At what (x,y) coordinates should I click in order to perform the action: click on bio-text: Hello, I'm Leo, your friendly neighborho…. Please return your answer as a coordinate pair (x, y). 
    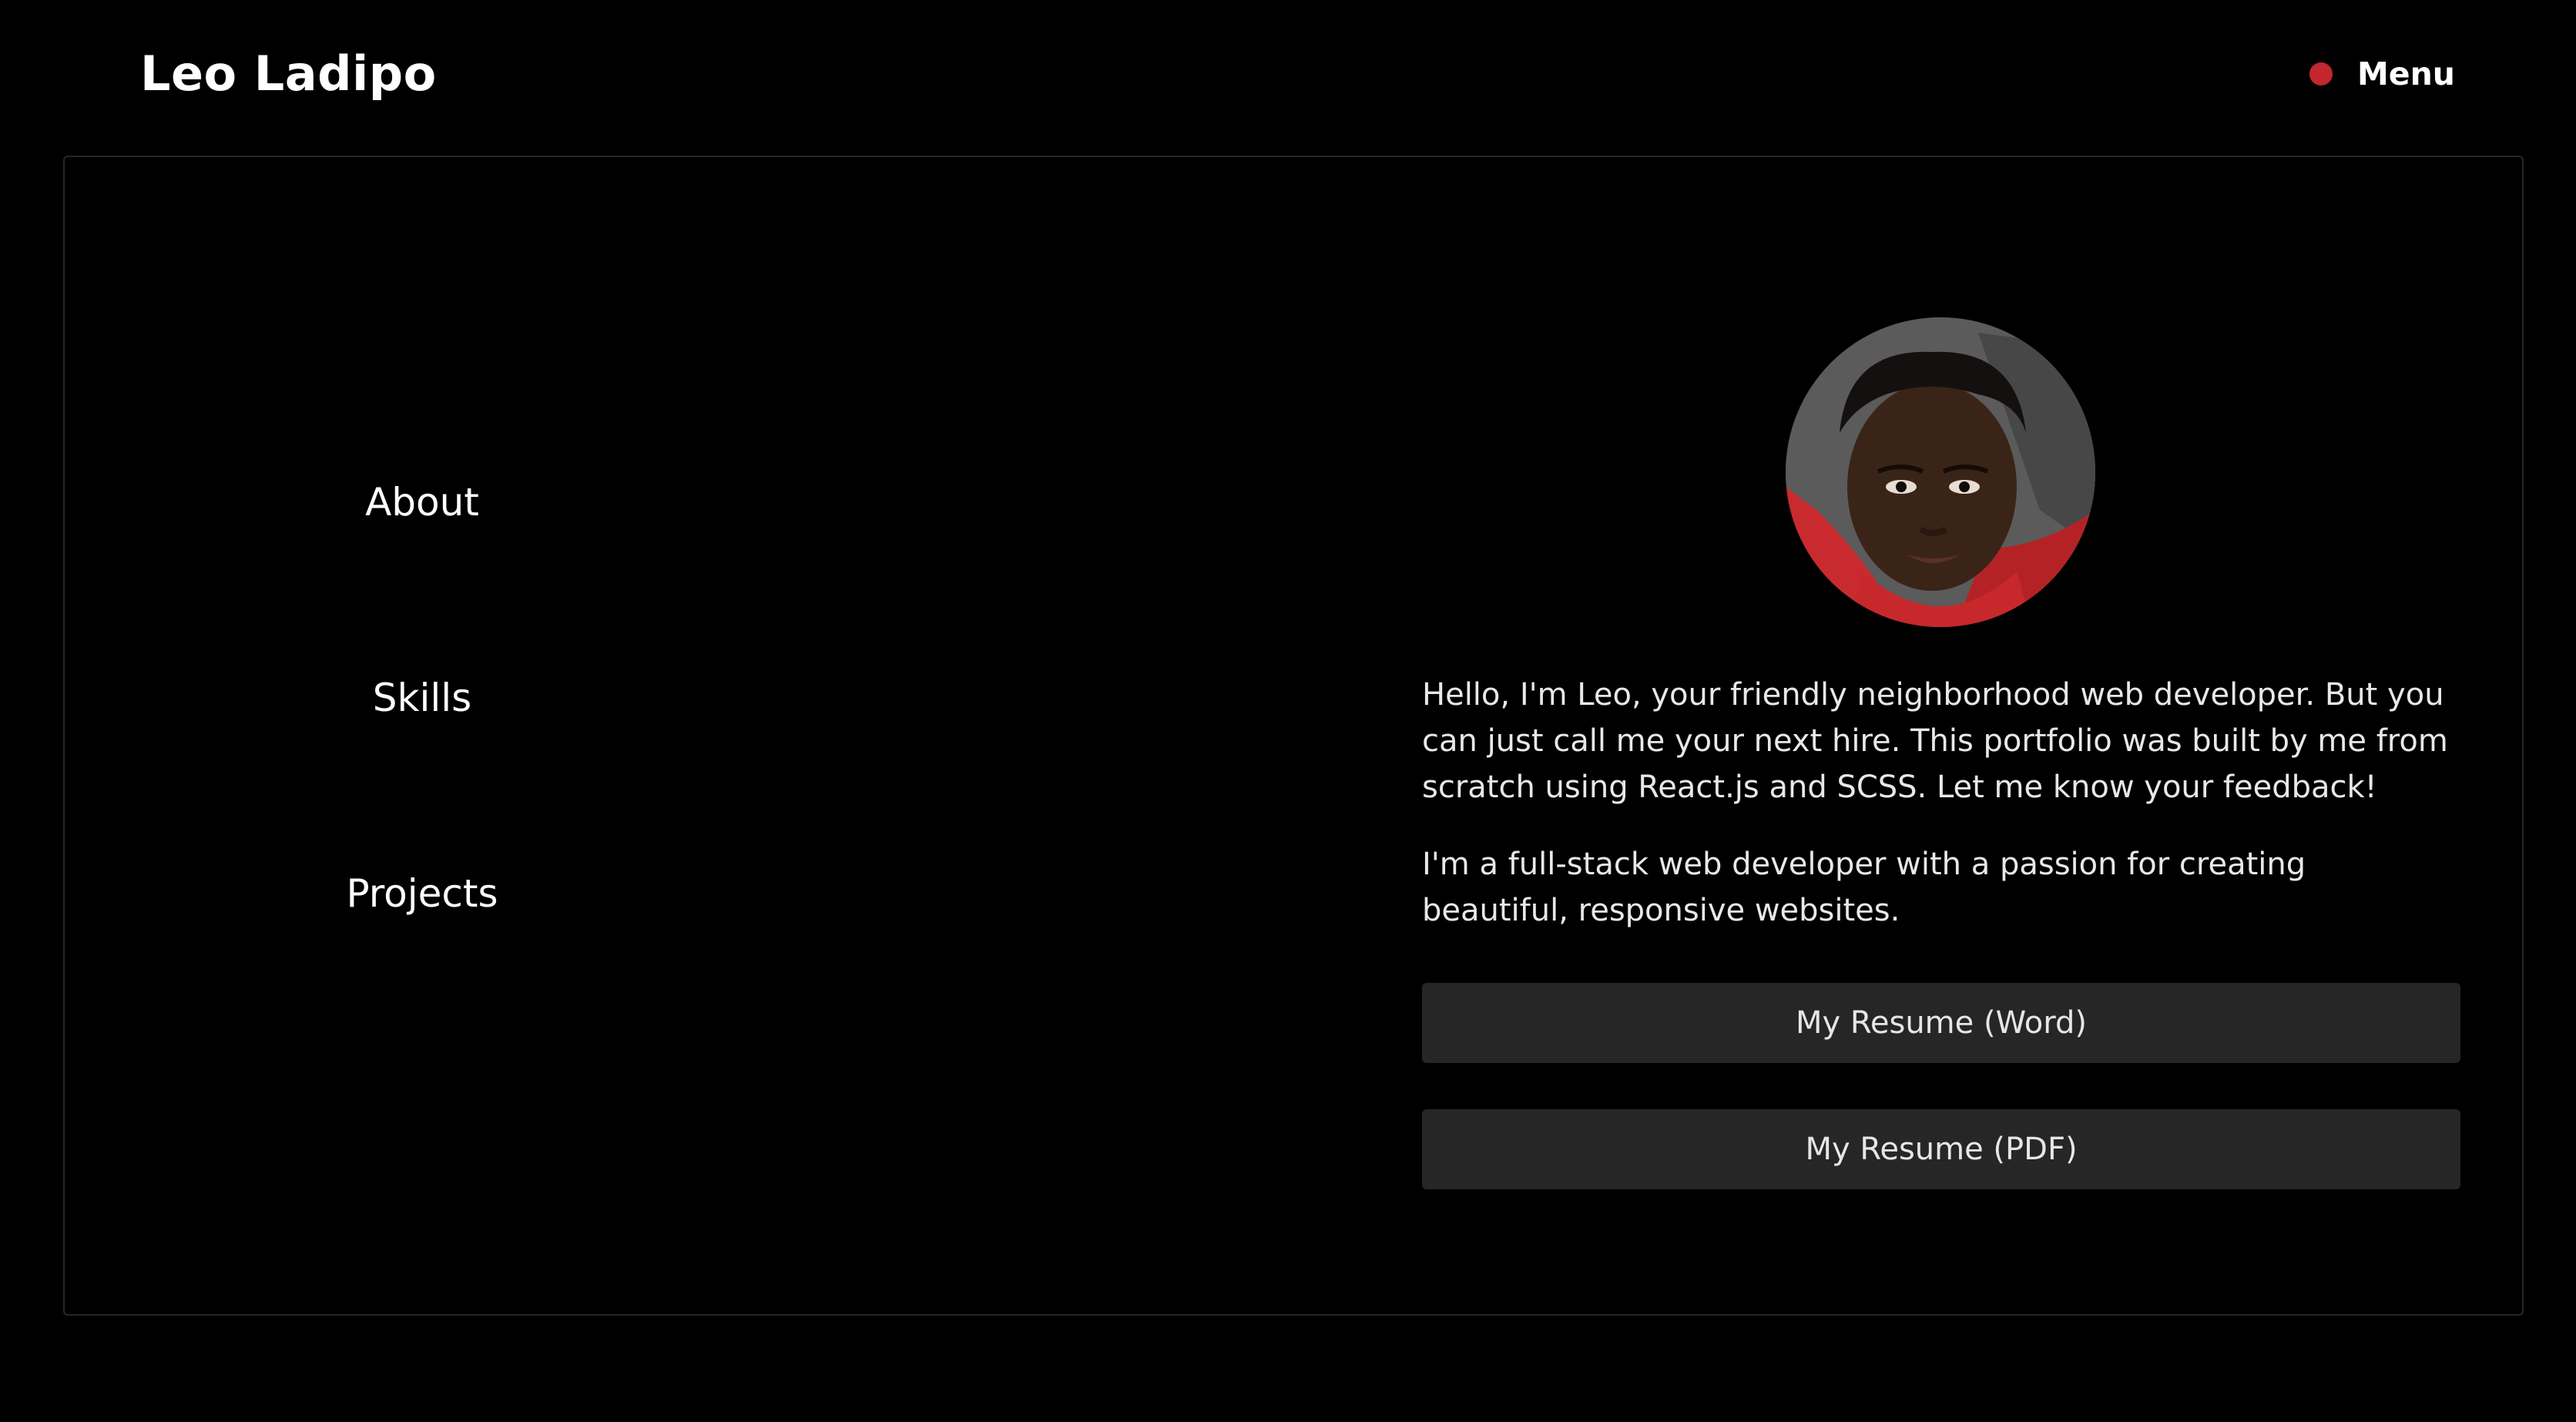
    Looking at the image, I should click on (1938, 818).